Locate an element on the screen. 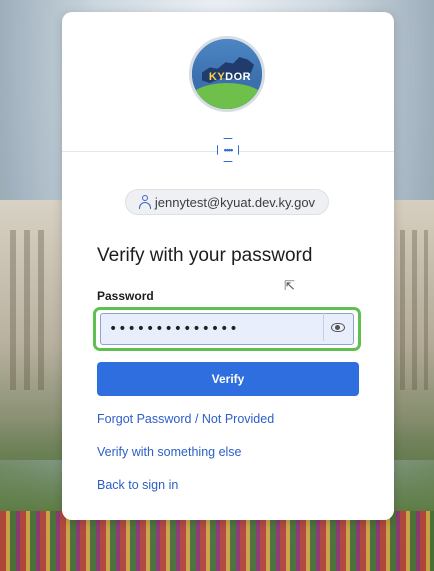 Image resolution: width=434 pixels, height=571 pixels. kydor-logo: KY DOR is located at coordinates (227, 74).